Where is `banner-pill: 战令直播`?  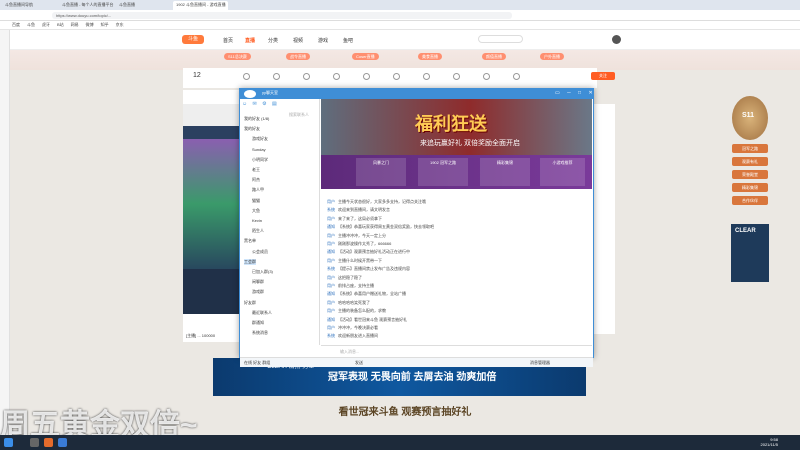 banner-pill: 战令直播 is located at coordinates (298, 56).